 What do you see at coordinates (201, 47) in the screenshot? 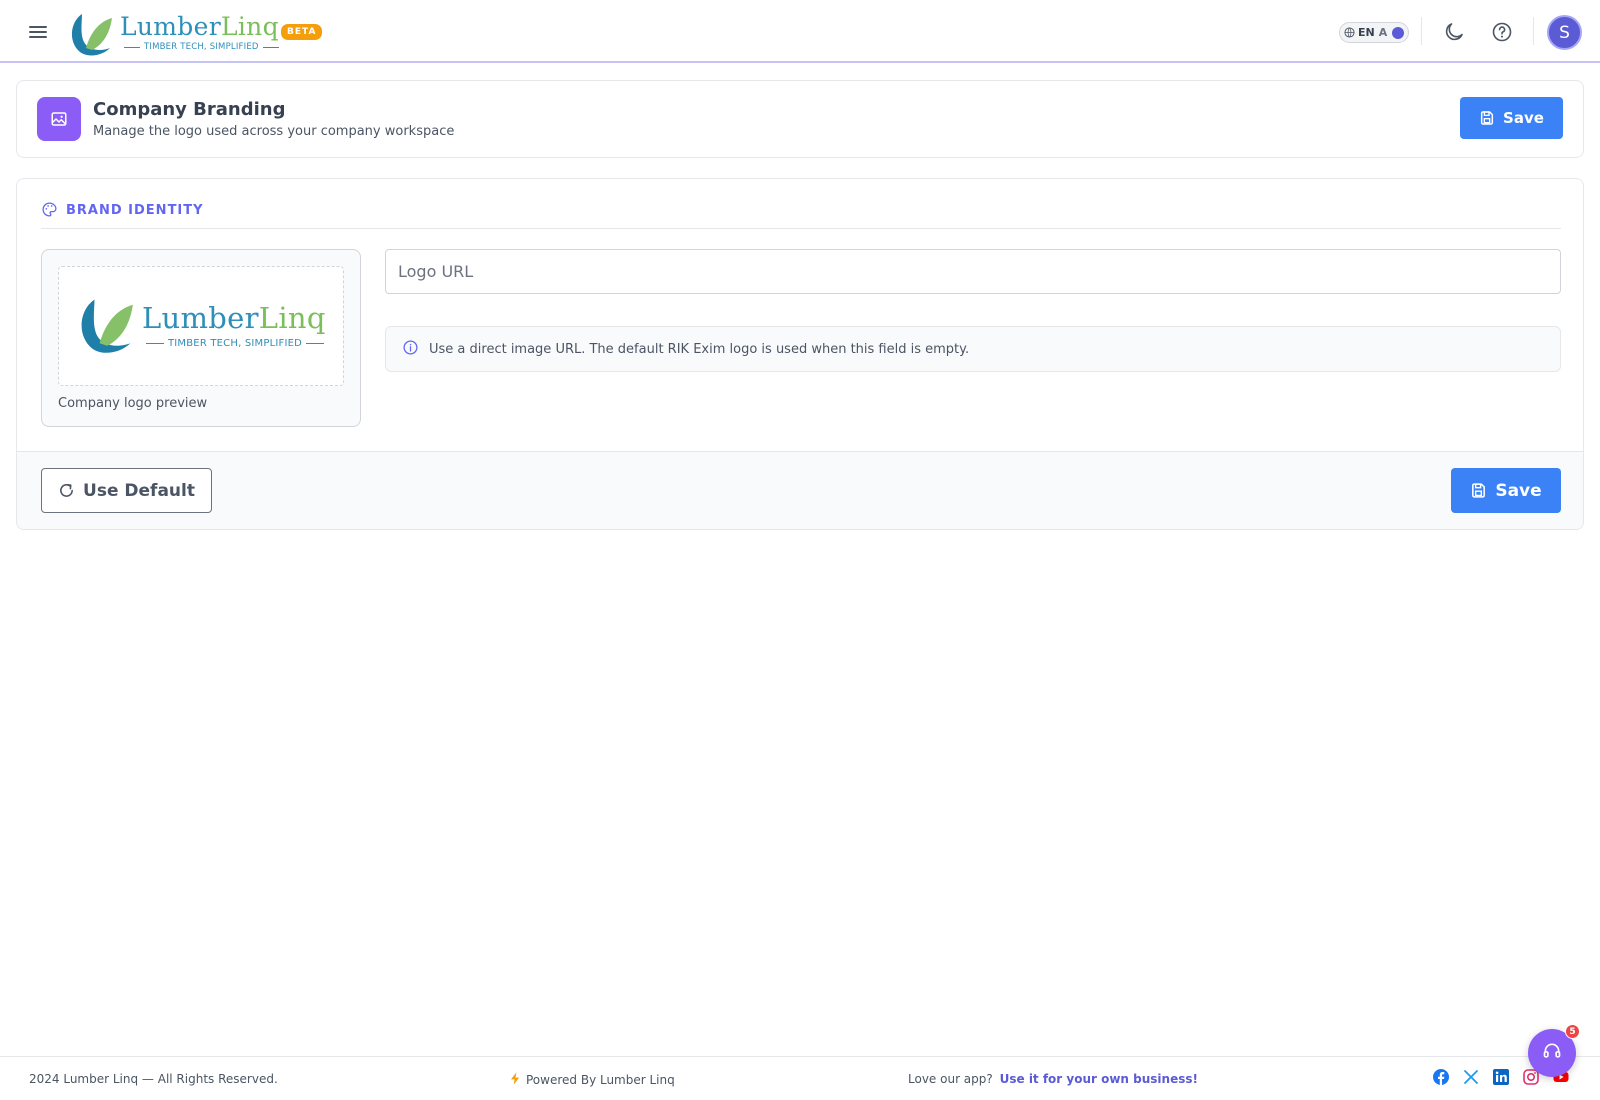
I see `brand-tagline: TIMBER TECH, SIMPLIFIED` at bounding box center [201, 47].